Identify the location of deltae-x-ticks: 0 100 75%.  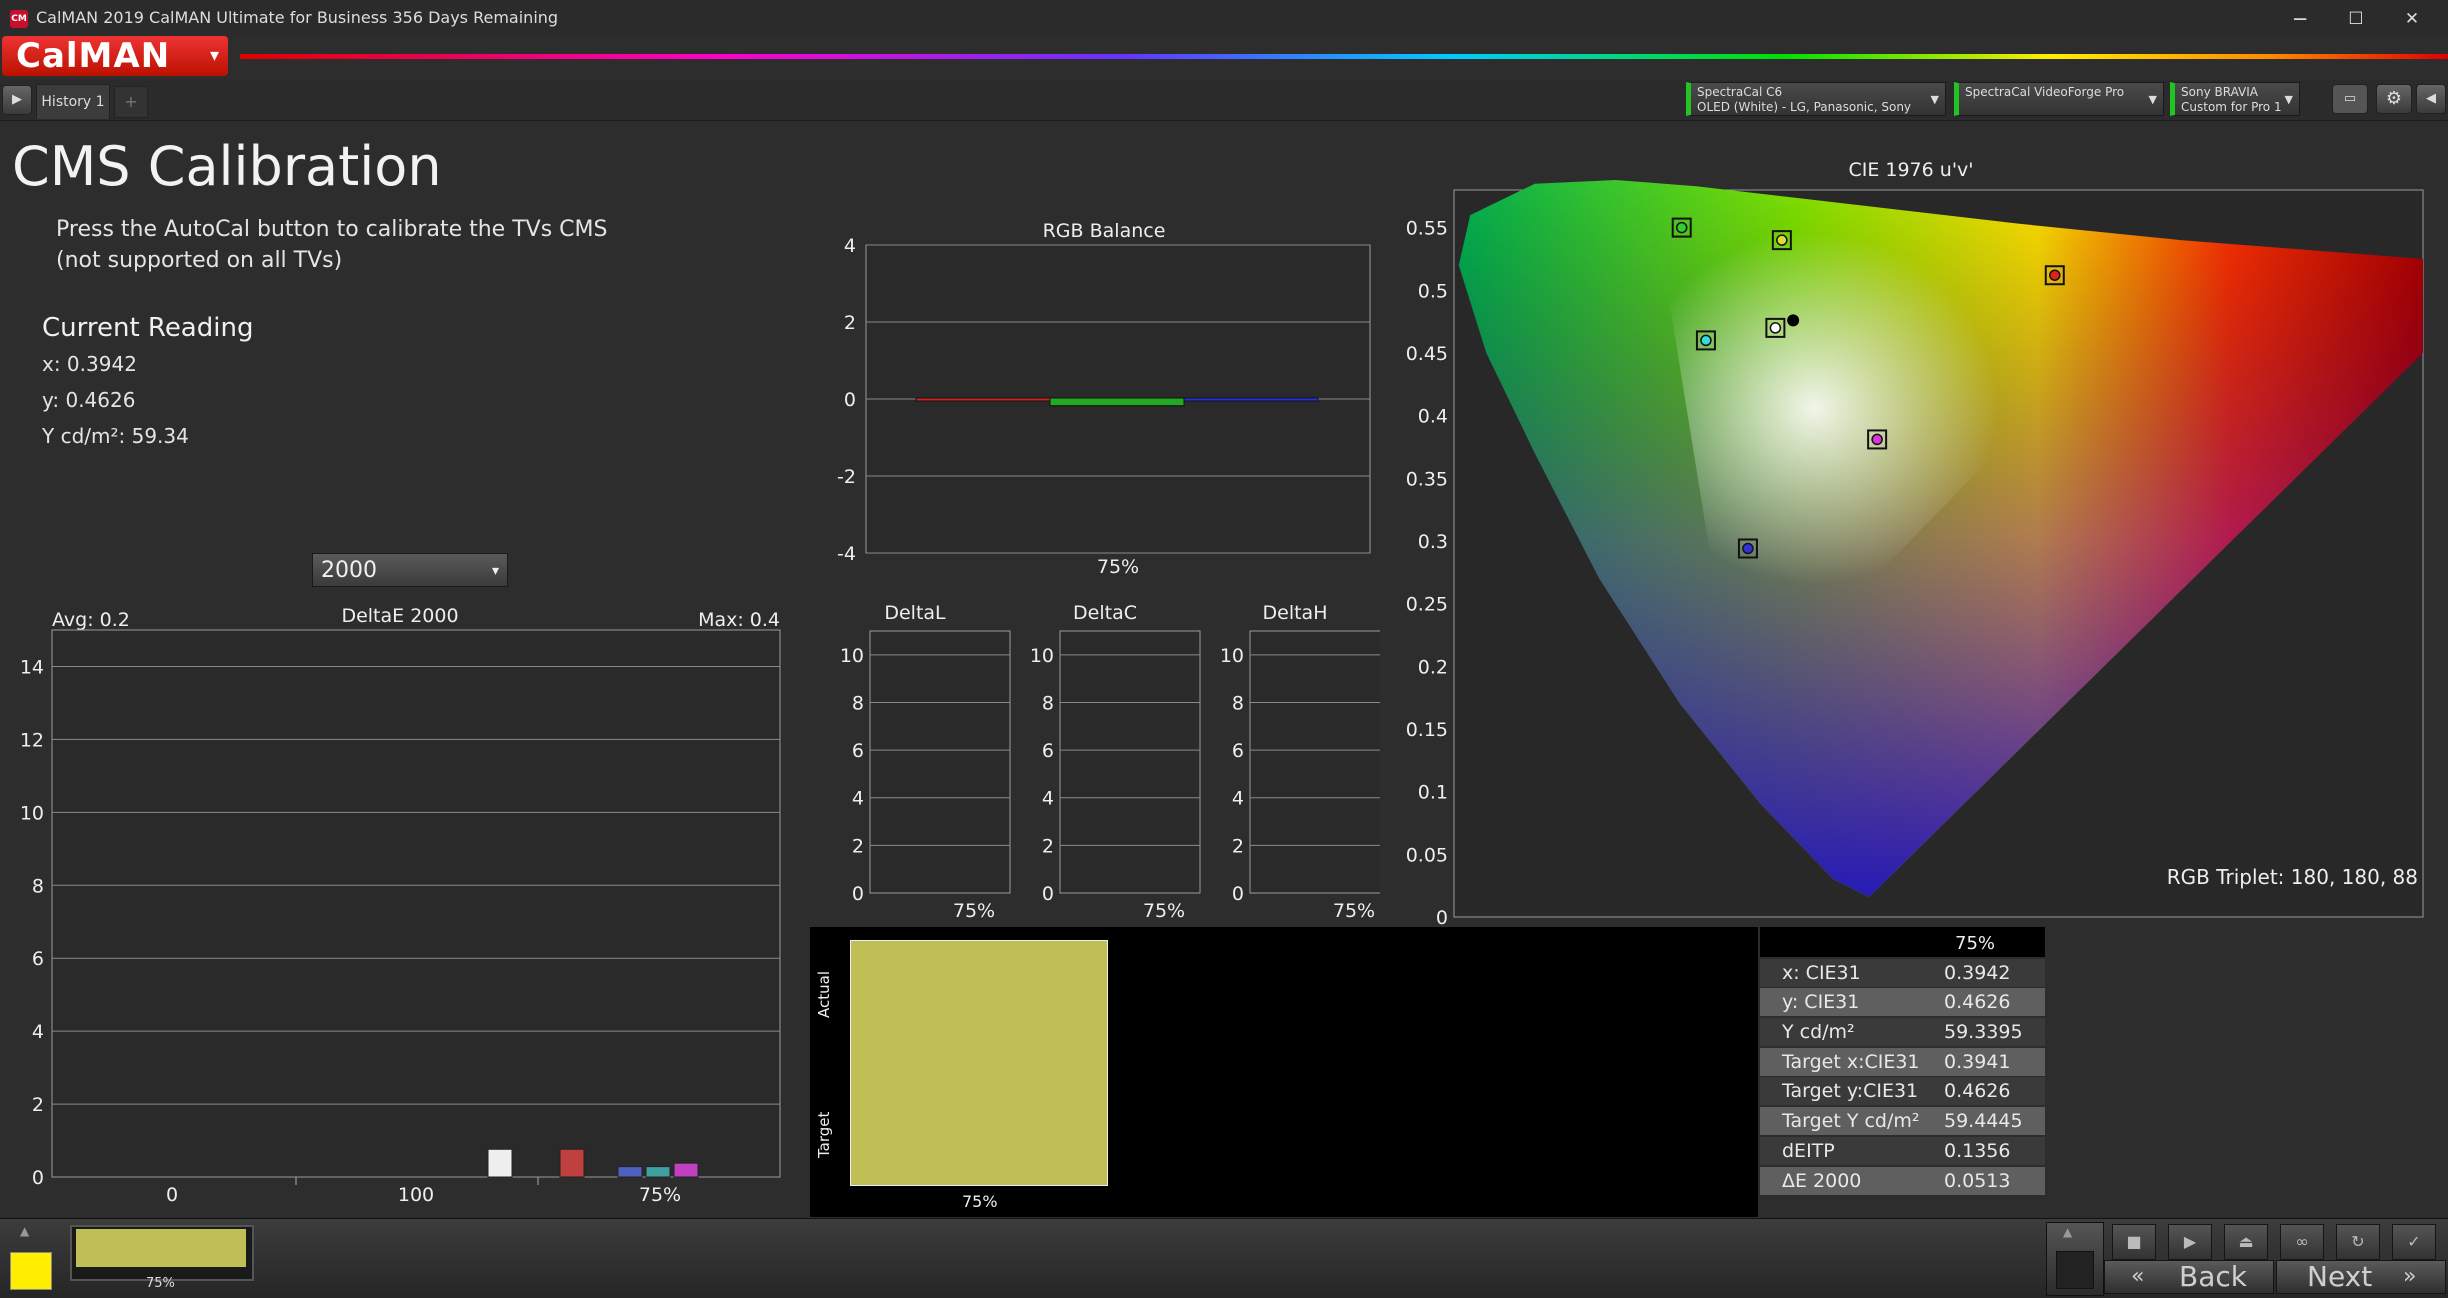
(423, 1191).